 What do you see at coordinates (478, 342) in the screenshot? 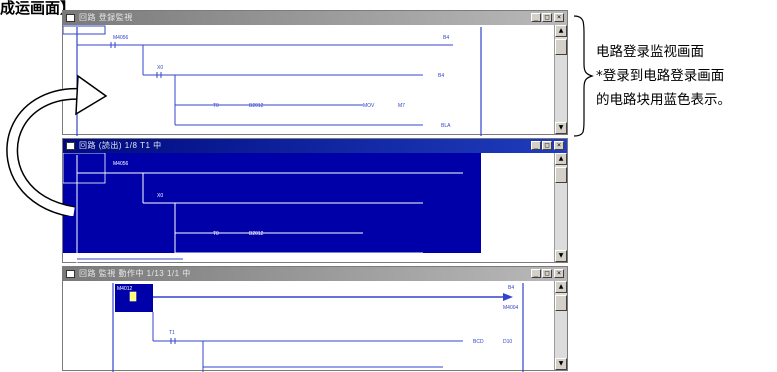
I see `label: BCD` at bounding box center [478, 342].